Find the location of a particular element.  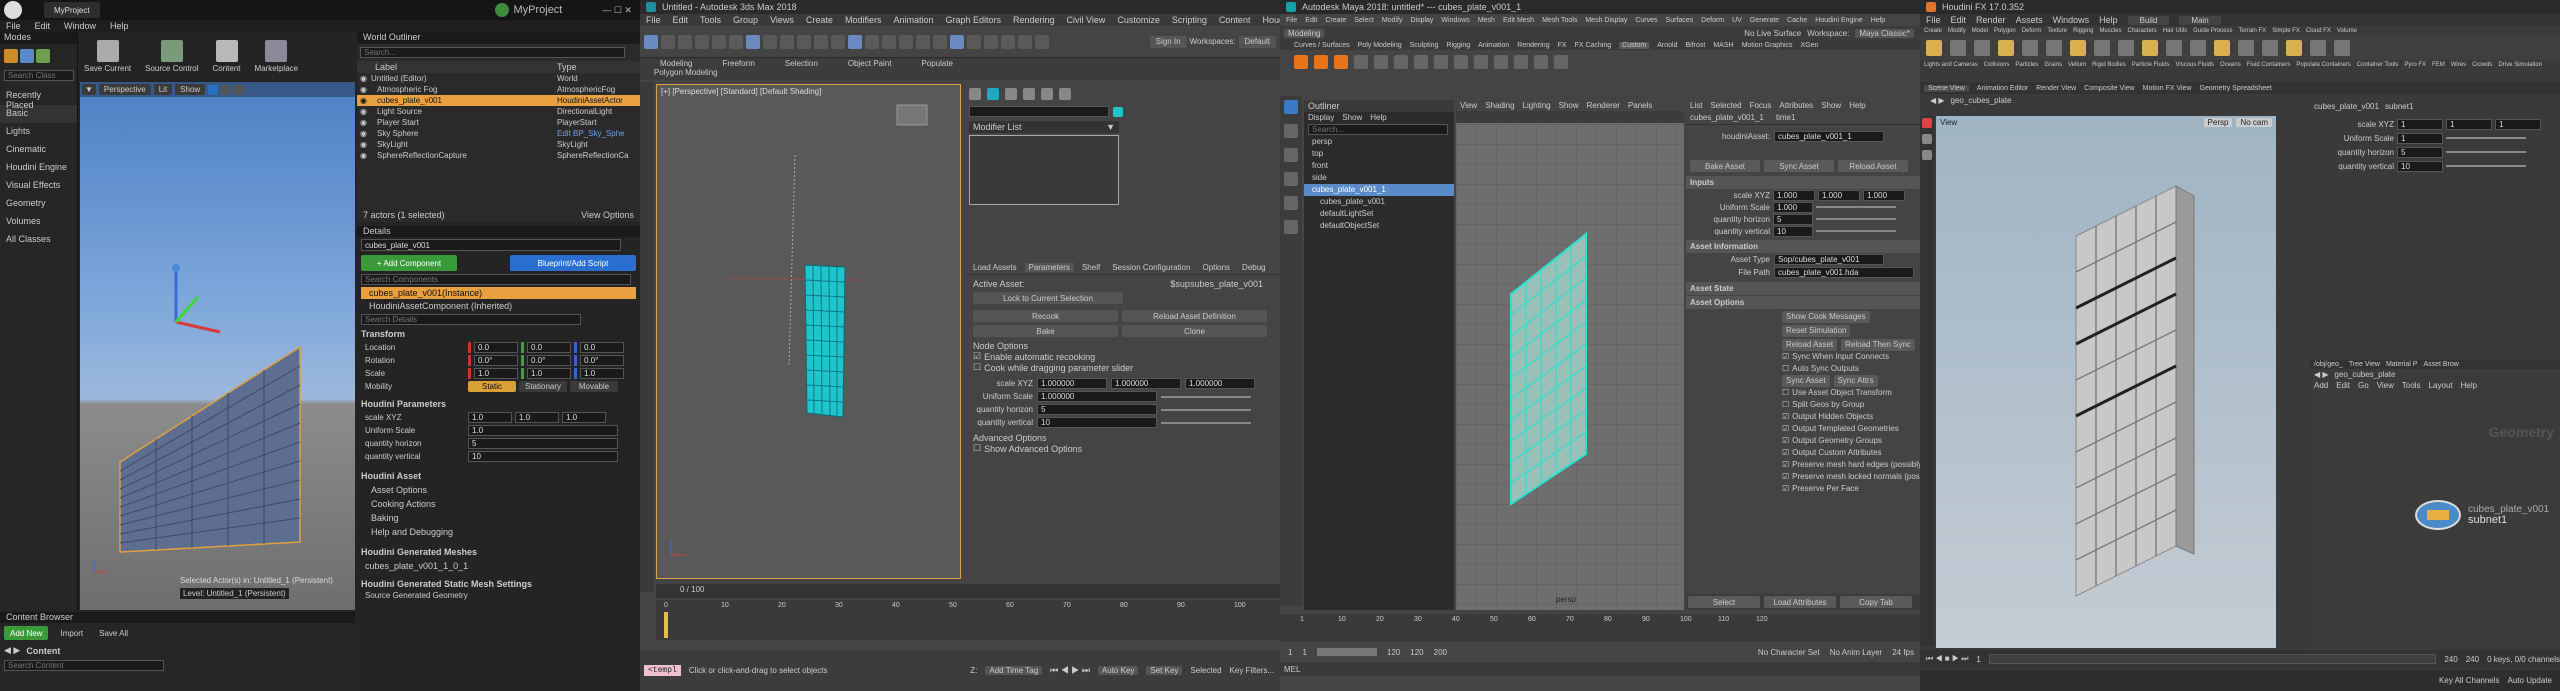

category-geometry: Geometry is located at coordinates (38, 204).